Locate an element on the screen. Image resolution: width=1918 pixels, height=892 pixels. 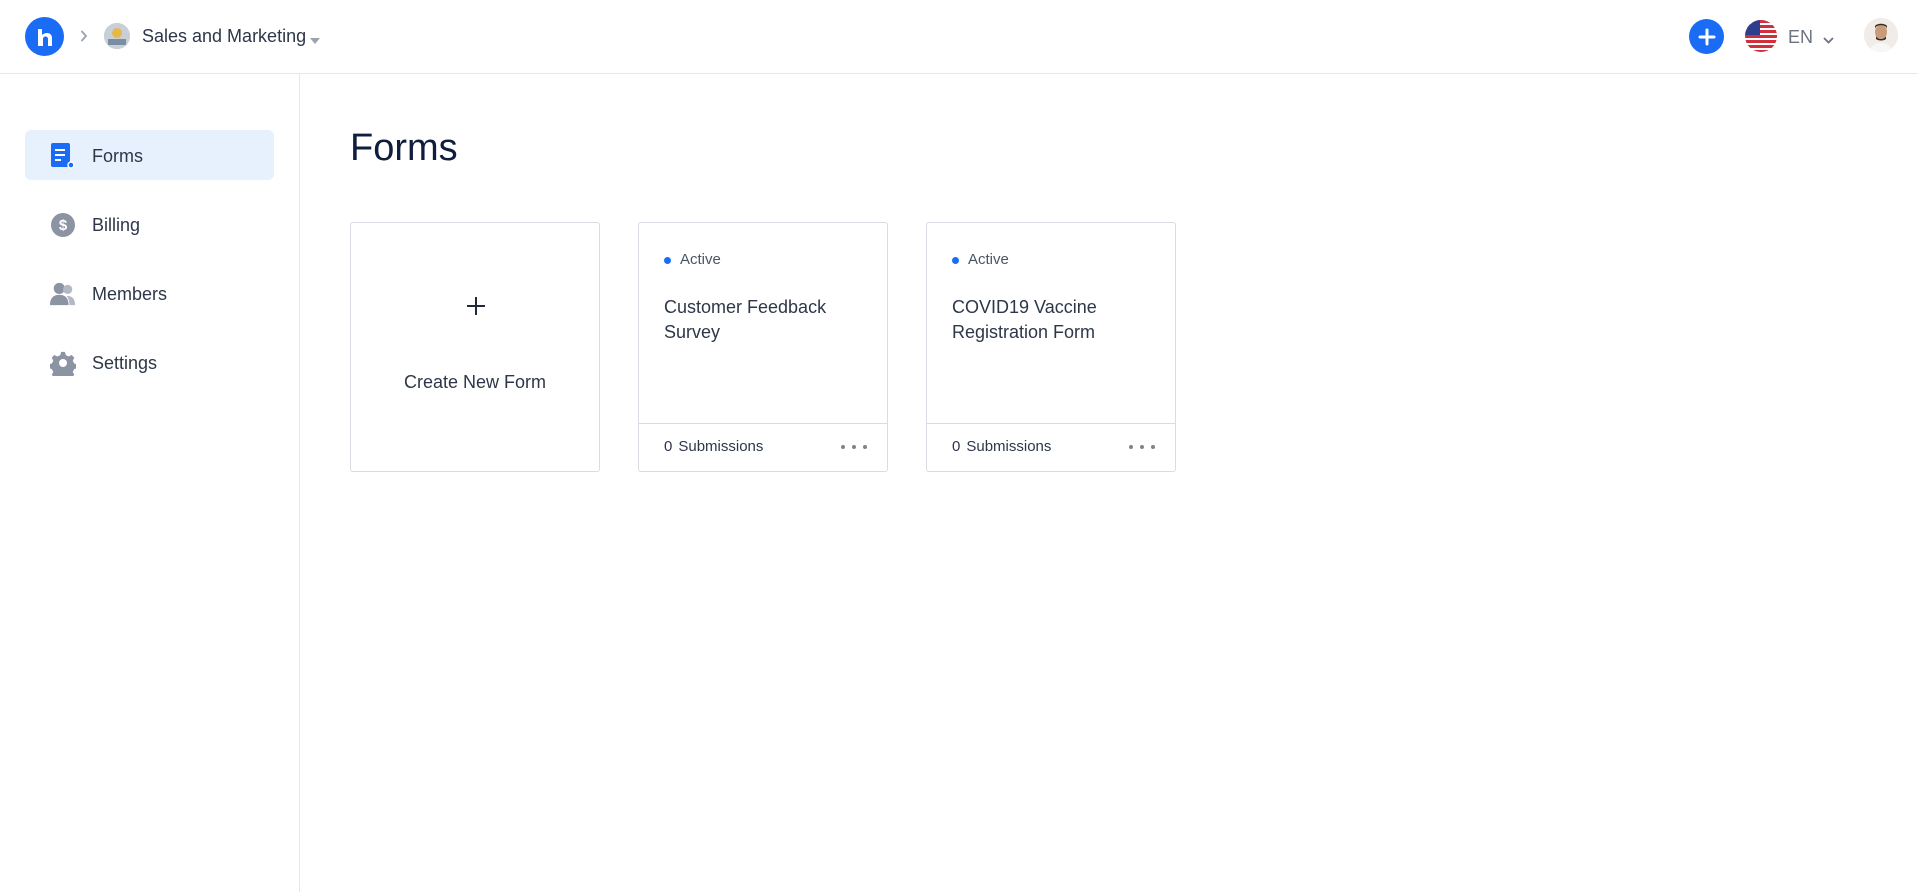
chevron-down-icon is located at coordinates (1828, 40).